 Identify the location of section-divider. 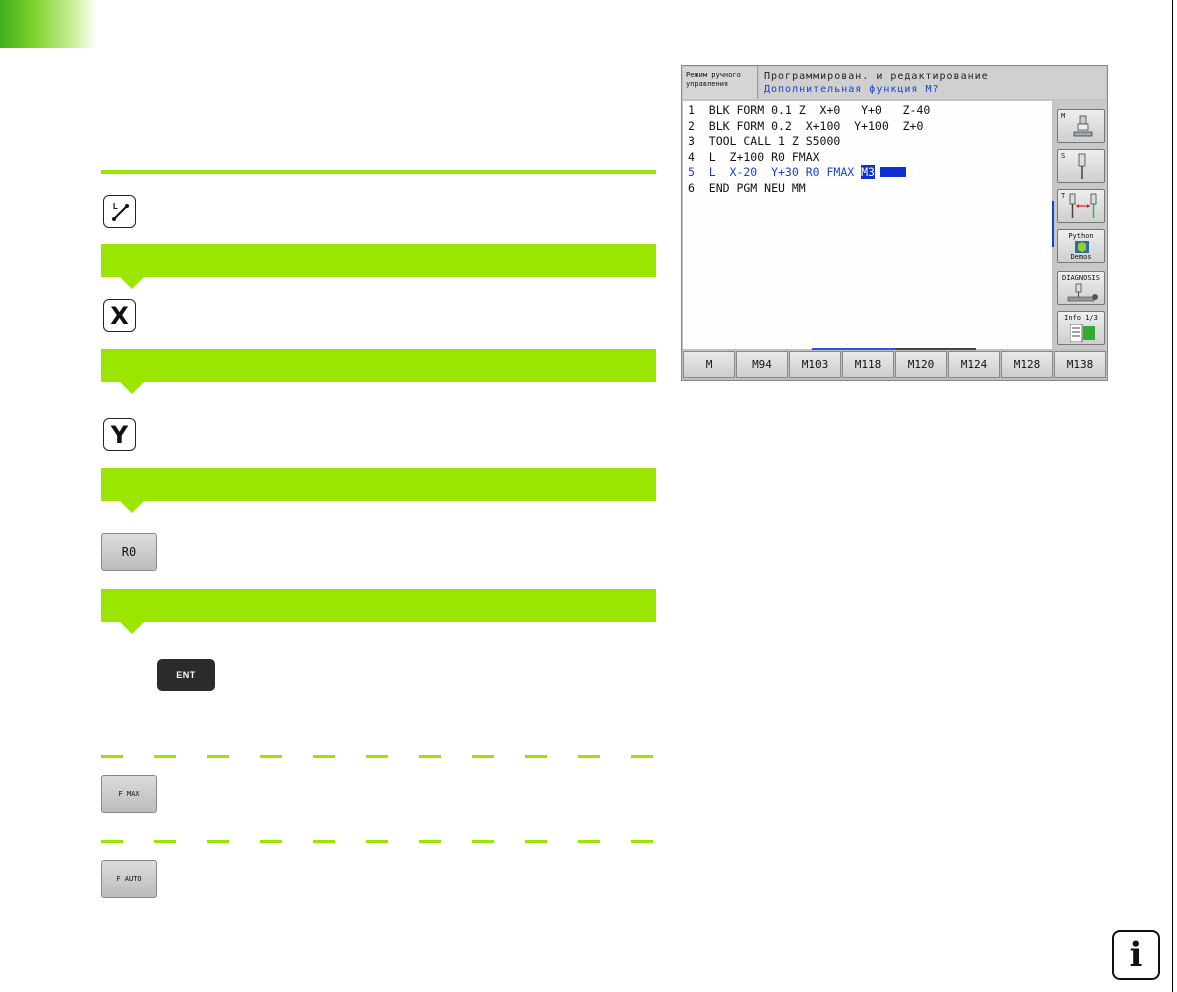
(378, 172).